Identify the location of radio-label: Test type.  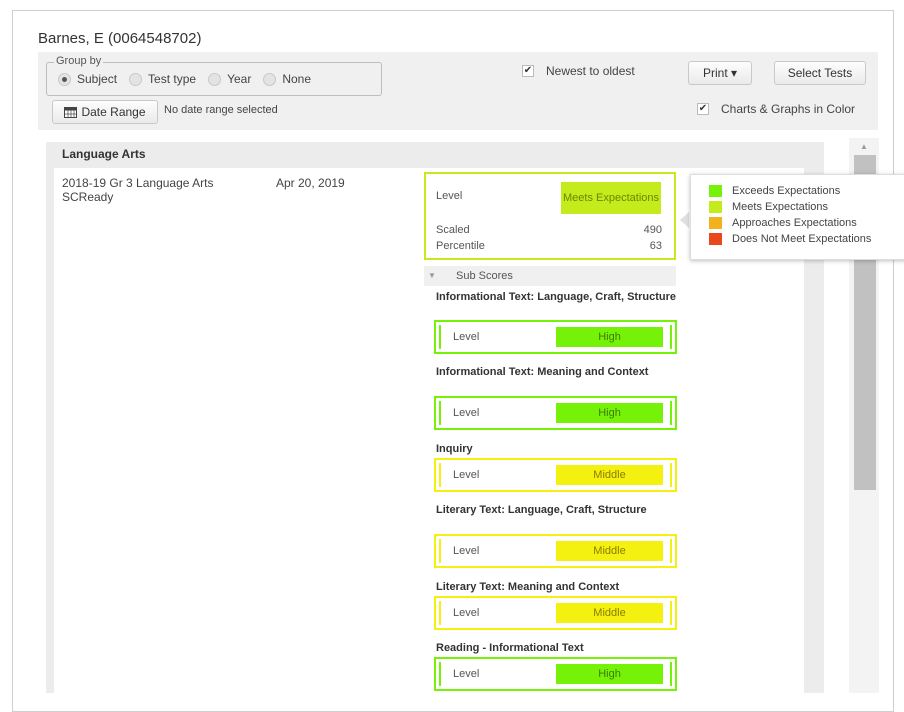
(172, 79).